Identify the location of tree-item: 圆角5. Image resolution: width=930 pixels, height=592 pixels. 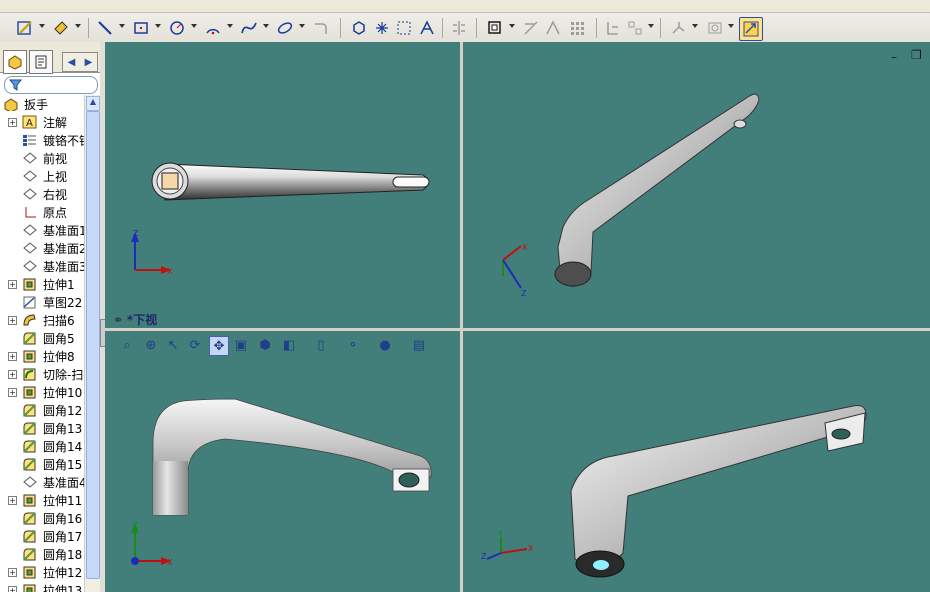
(42, 338).